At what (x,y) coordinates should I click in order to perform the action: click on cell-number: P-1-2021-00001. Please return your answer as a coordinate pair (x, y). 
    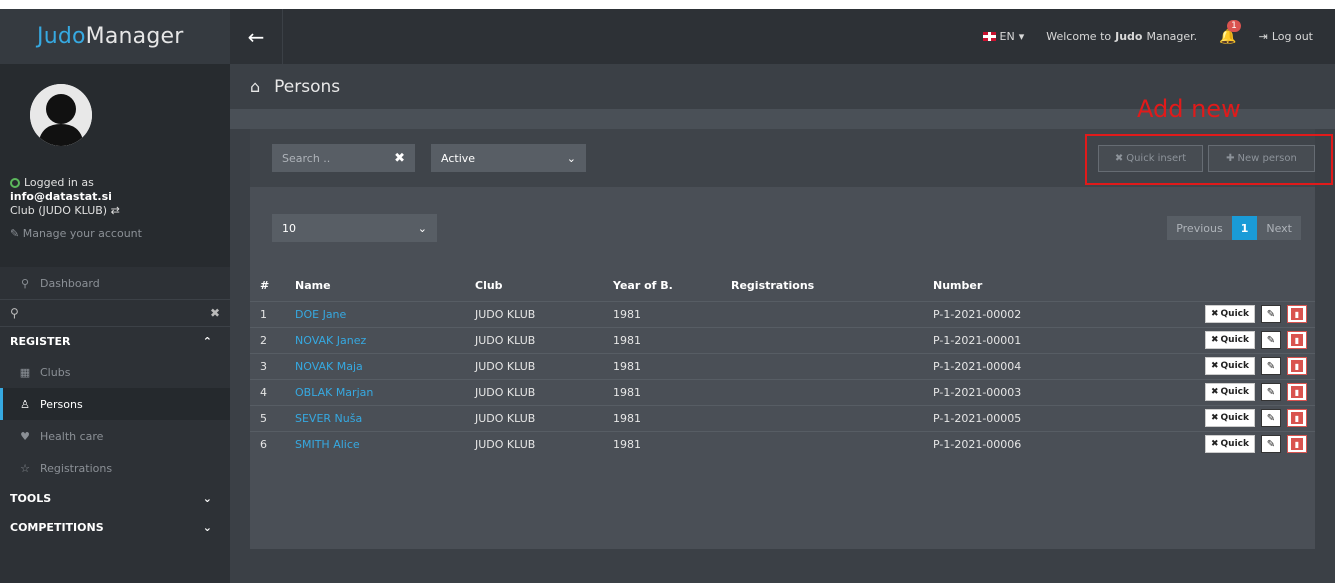
    Looking at the image, I should click on (1023, 339).